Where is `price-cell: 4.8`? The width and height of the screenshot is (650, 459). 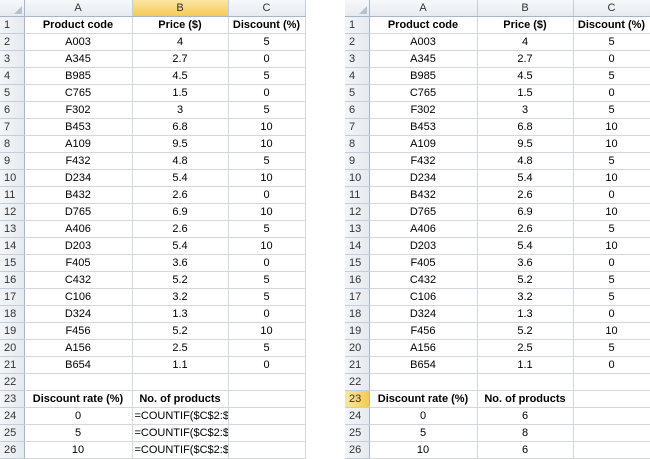 price-cell: 4.8 is located at coordinates (180, 161).